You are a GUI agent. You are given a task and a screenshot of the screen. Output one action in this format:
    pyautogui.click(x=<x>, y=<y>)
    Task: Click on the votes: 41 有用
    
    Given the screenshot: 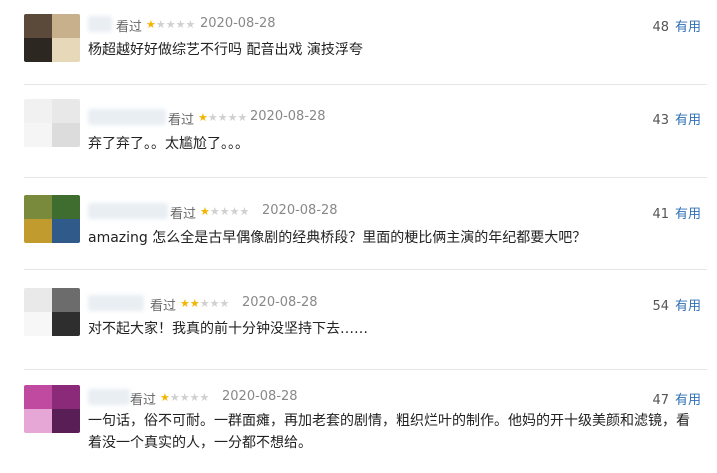 What is the action you would take?
    pyautogui.click(x=676, y=212)
    